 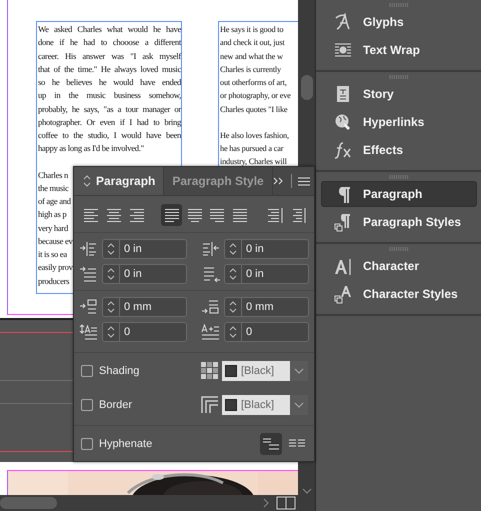 I want to click on text-line: happy as long as I'd be involved.", so click(x=91, y=149).